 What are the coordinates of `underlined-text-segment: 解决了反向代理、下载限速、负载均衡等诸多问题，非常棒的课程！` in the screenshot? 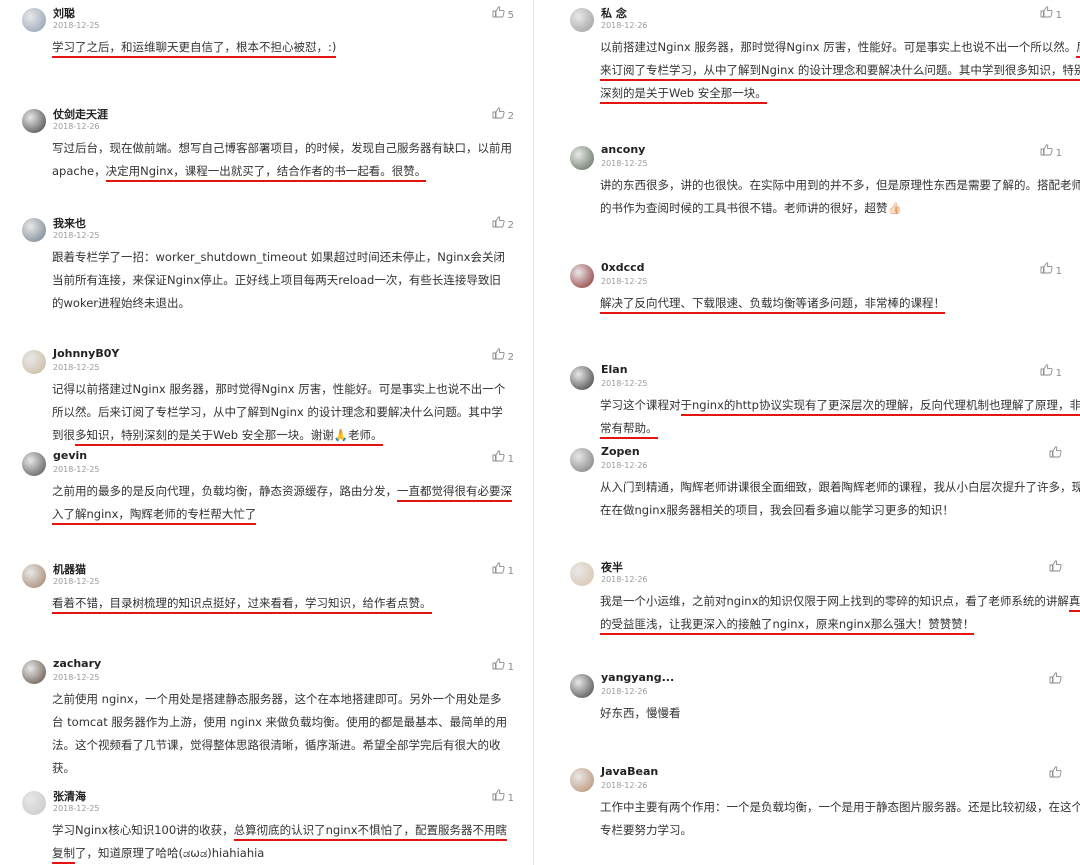 It's located at (772, 305).